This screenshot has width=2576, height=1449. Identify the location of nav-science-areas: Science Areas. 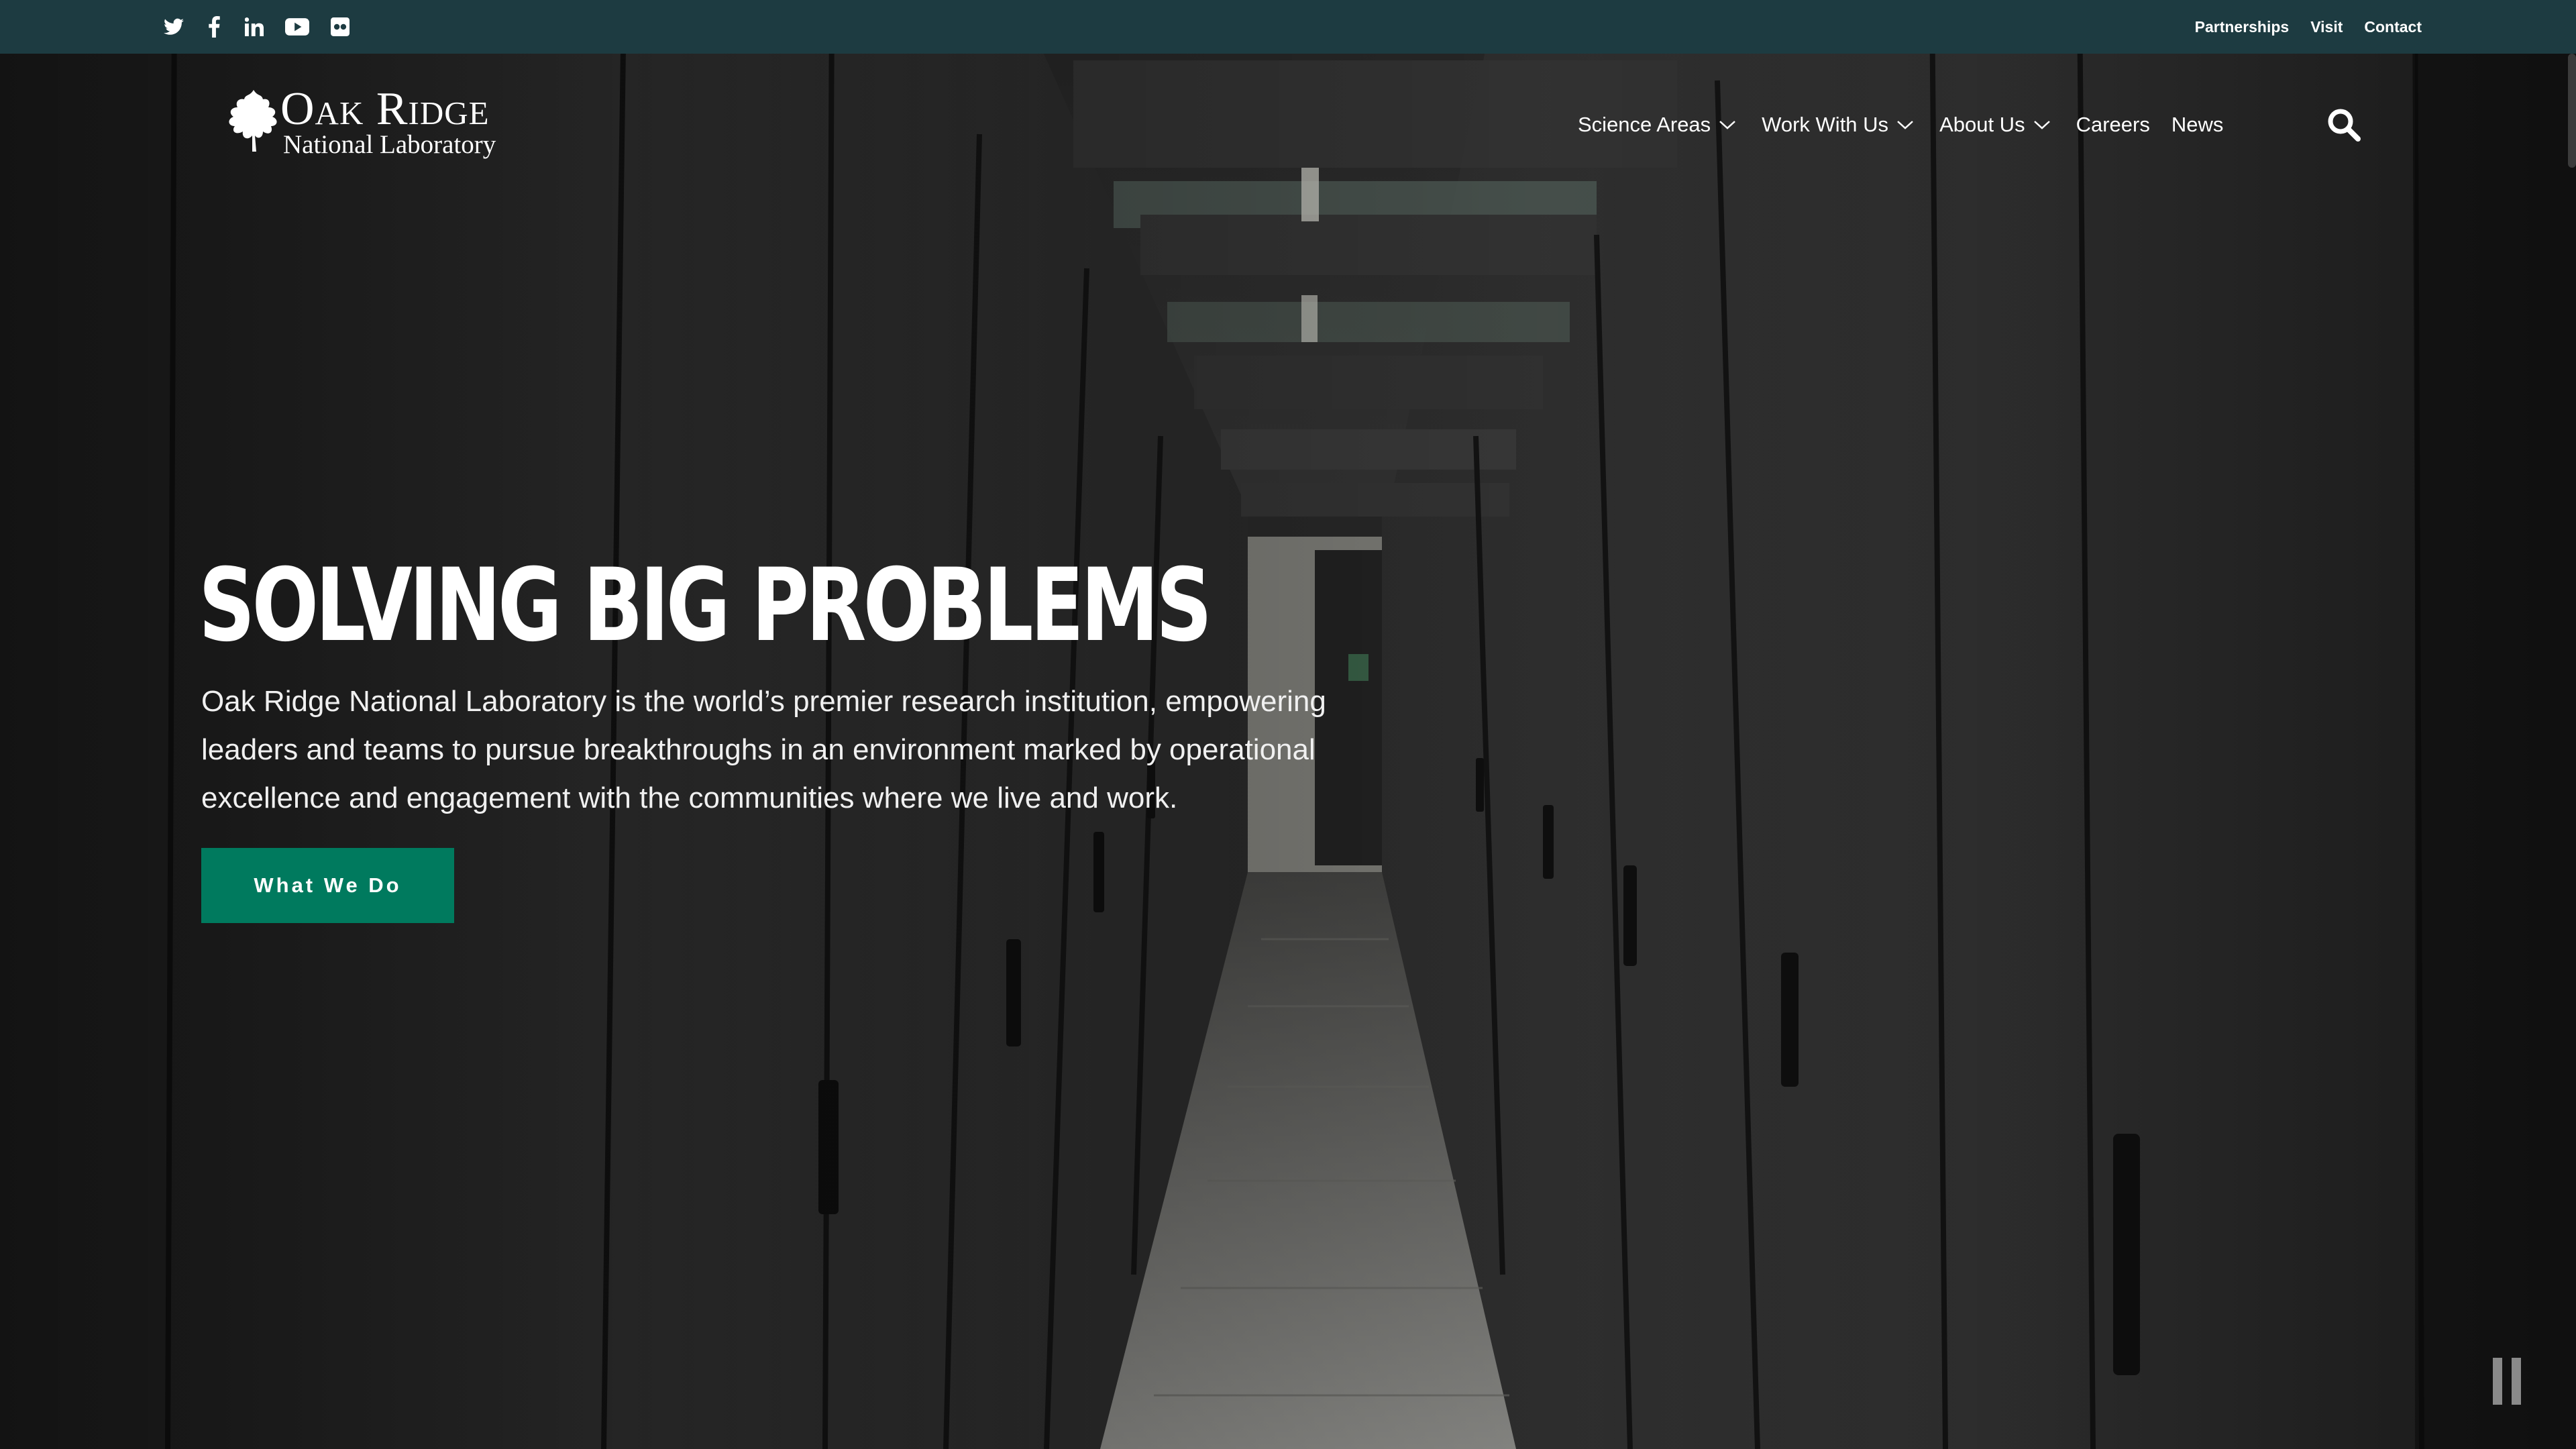
(1657, 125).